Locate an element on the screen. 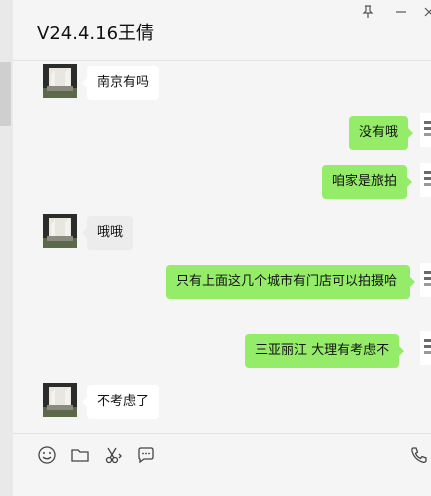 The image size is (431, 496). message-bubble-received: 不考虑了 is located at coordinates (120, 402).